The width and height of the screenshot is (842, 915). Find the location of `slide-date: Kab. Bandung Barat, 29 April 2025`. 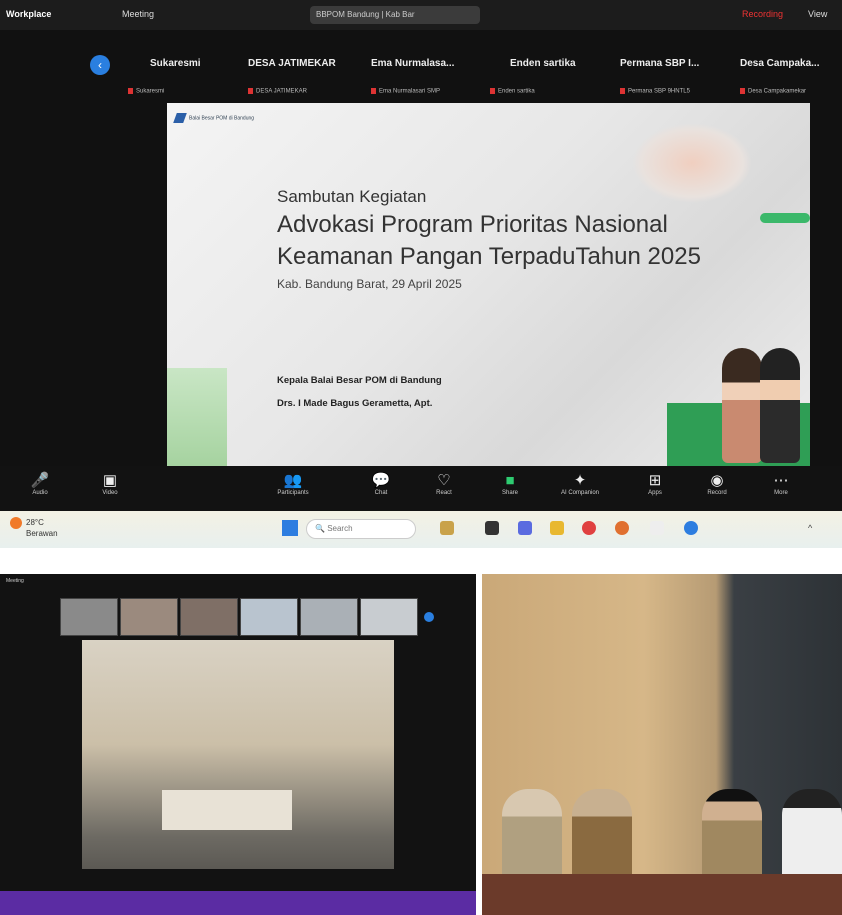

slide-date: Kab. Bandung Barat, 29 April 2025 is located at coordinates (369, 284).